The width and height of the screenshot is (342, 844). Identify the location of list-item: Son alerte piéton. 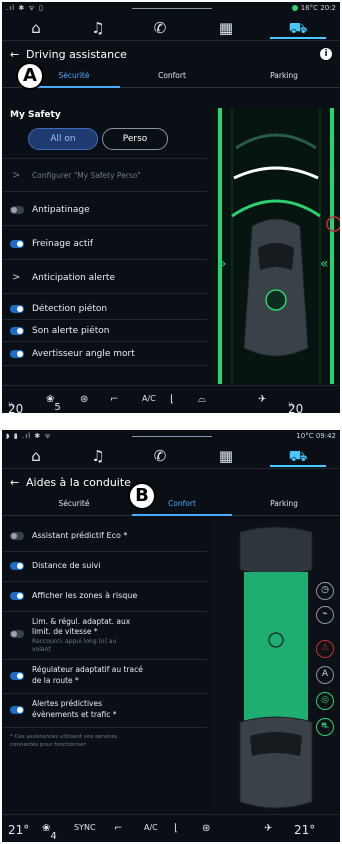
(104, 331).